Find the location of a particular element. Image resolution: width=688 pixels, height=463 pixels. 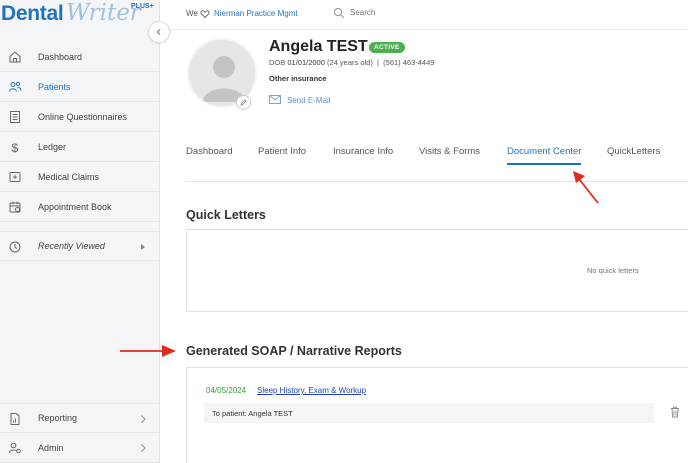

pencil-icon is located at coordinates (243, 102).